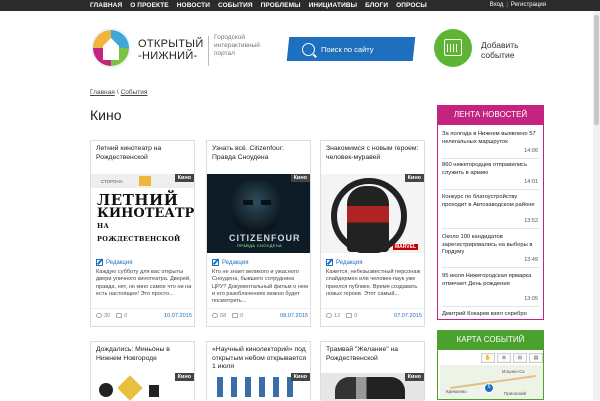  What do you see at coordinates (411, 5) in the screenshot?
I see `nav-item-polls: ОПРОСЫ` at bounding box center [411, 5].